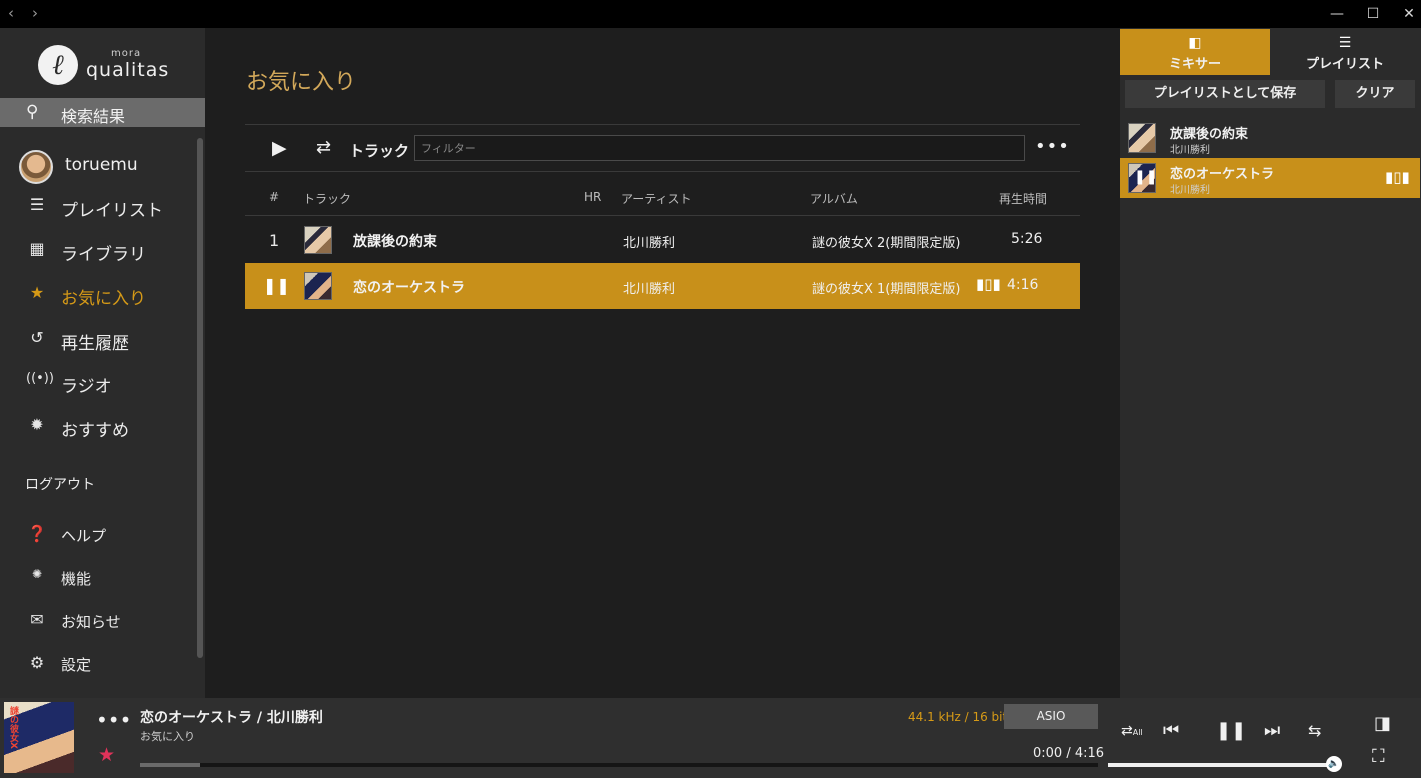 The height and width of the screenshot is (778, 1421). I want to click on back-icon: ‹, so click(11, 13).